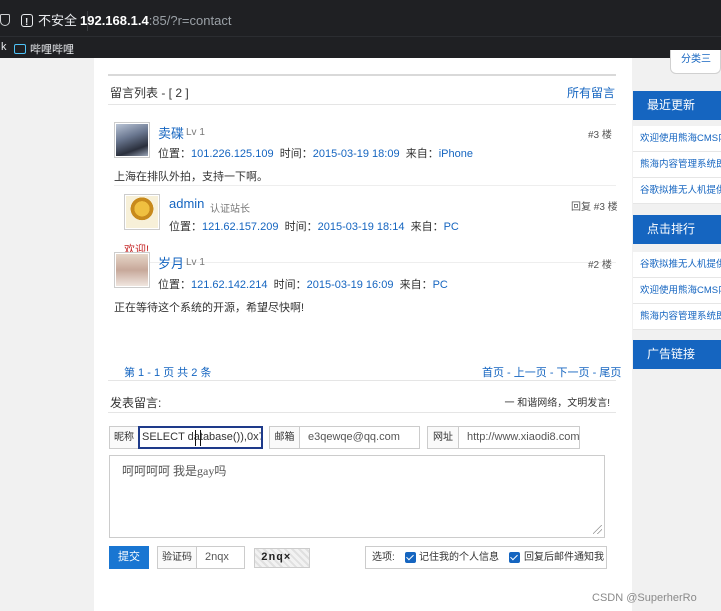  I want to click on recent-updates-header: 最近更新, so click(677, 105).